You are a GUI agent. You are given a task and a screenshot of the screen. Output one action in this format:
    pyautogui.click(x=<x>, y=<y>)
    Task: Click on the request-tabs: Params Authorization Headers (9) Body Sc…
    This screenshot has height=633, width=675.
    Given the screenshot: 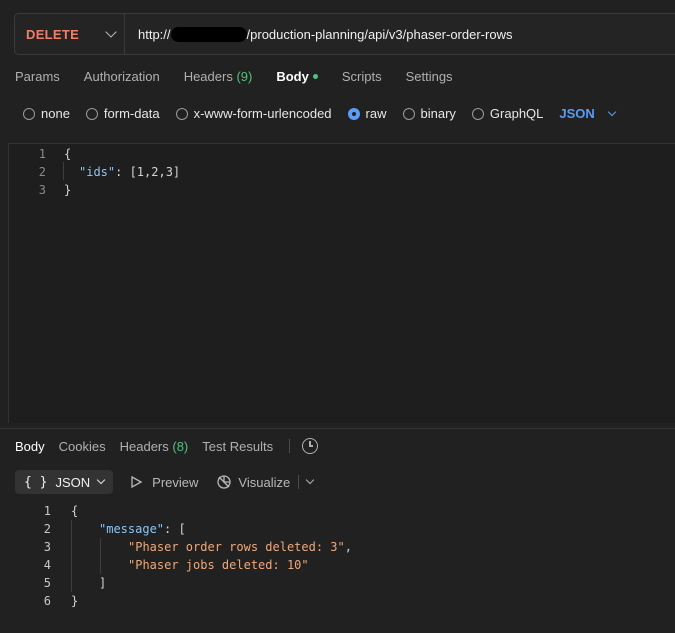 What is the action you would take?
    pyautogui.click(x=246, y=79)
    